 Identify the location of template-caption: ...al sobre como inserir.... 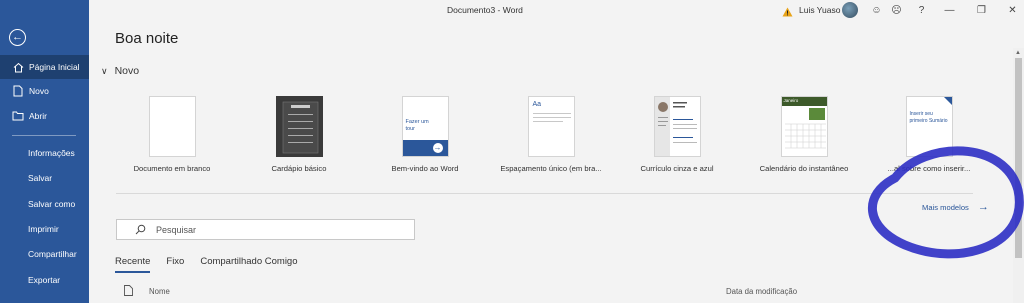
(929, 168).